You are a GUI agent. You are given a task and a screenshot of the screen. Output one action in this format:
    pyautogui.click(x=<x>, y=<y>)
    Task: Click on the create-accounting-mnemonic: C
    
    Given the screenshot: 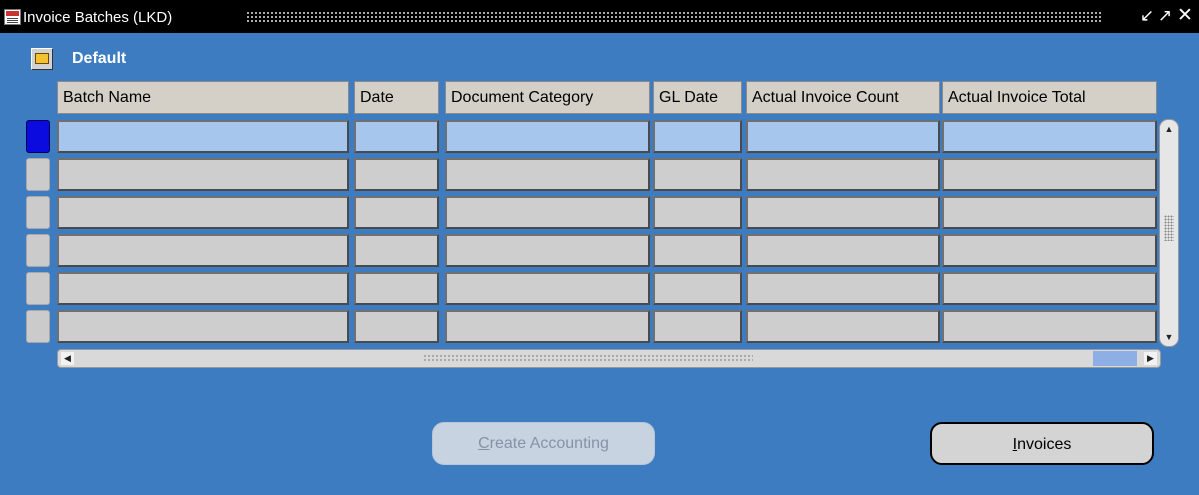 What is the action you would take?
    pyautogui.click(x=484, y=443)
    